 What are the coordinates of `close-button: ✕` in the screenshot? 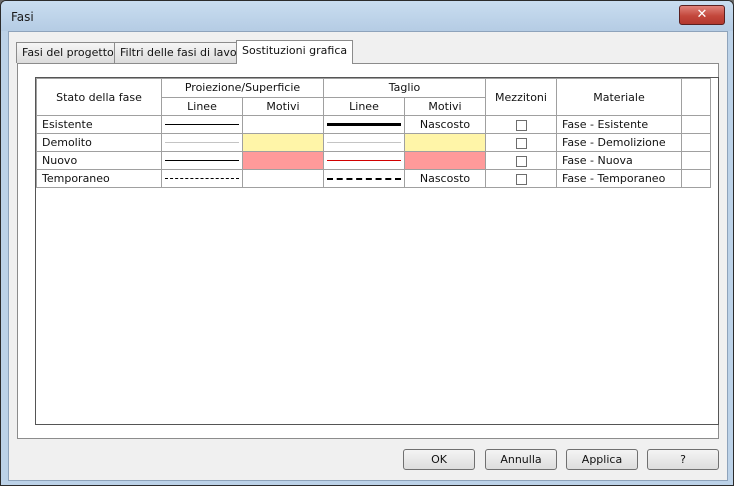 It's located at (702, 15).